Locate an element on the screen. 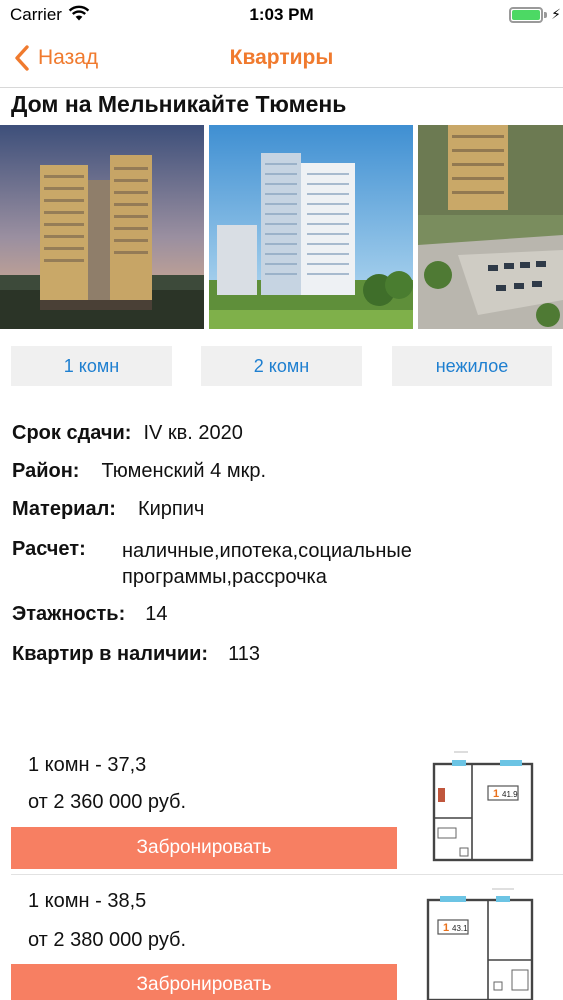  offer-title: 1 комн - 38,5 is located at coordinates (87, 901).